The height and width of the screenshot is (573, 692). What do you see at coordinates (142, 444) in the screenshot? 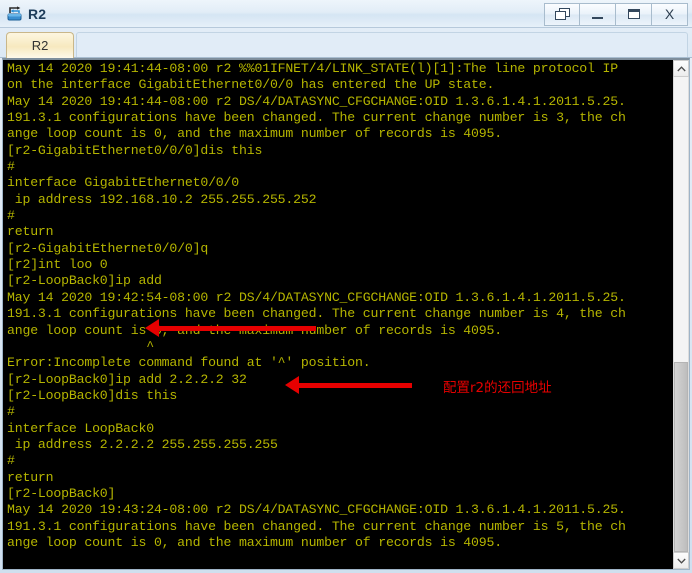
I see `terminal-line: ip address 2.2.2.2 255.255.255.255` at bounding box center [142, 444].